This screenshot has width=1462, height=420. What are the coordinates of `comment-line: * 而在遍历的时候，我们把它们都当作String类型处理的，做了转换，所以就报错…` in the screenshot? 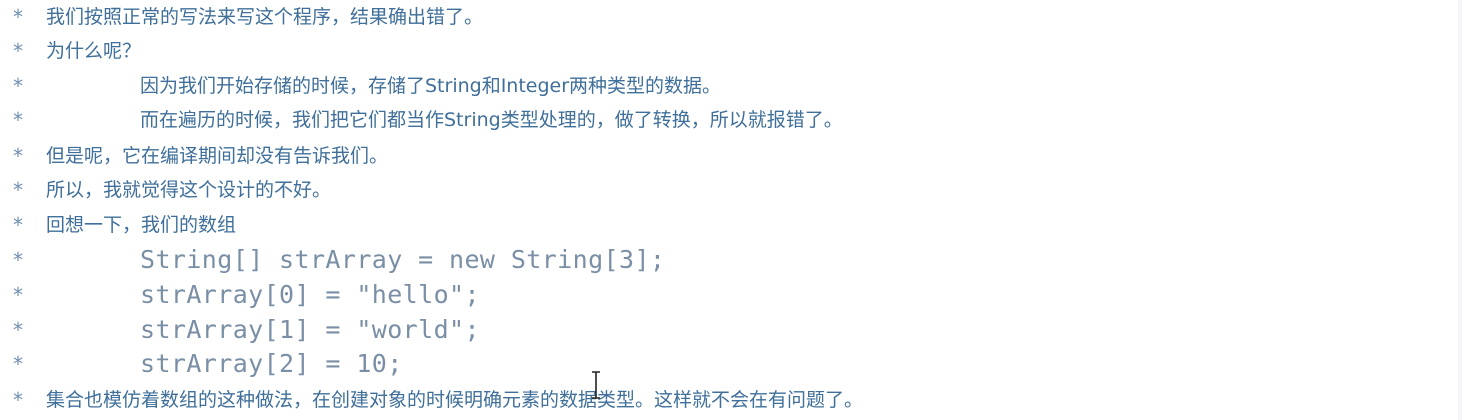 It's located at (731, 120).